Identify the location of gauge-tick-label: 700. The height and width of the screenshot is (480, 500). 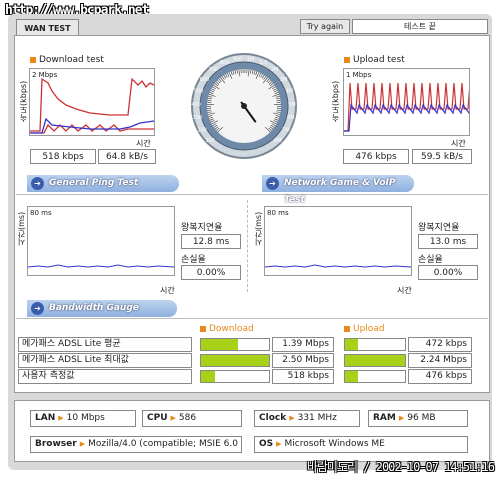
(214, 70).